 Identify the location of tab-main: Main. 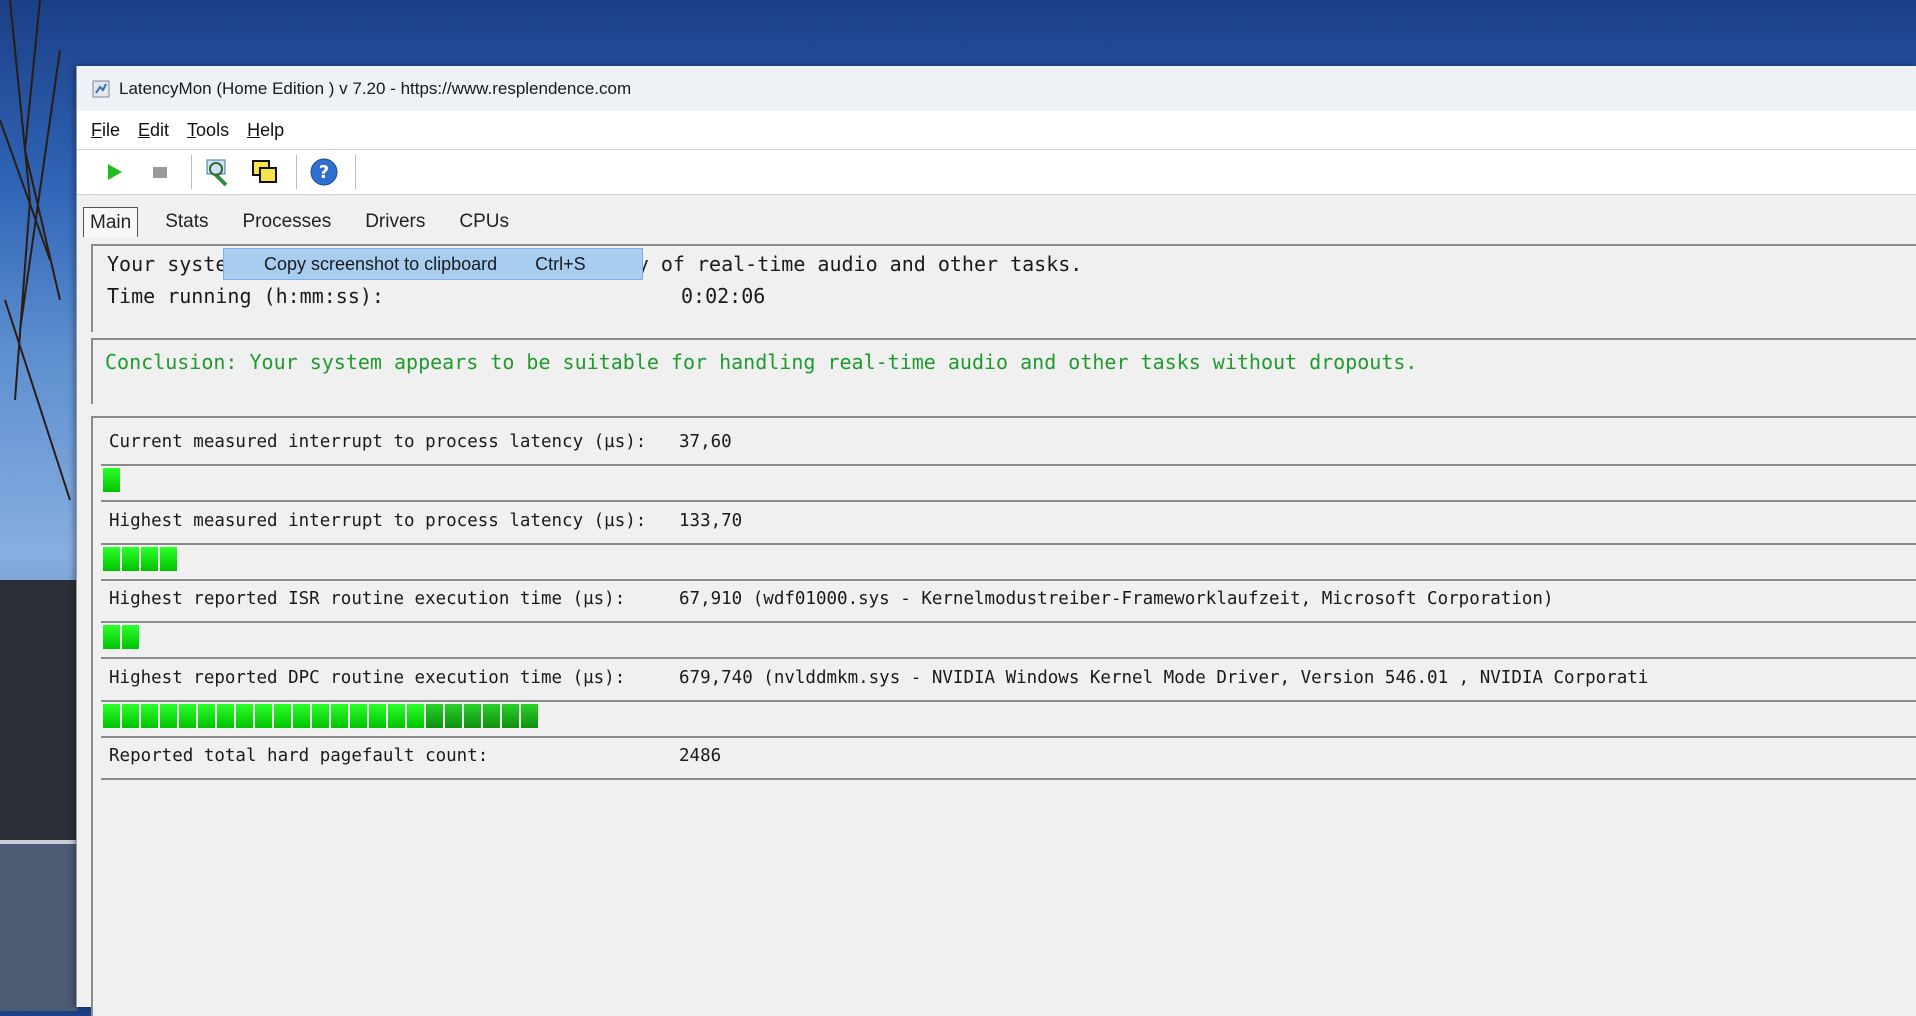
(111, 222).